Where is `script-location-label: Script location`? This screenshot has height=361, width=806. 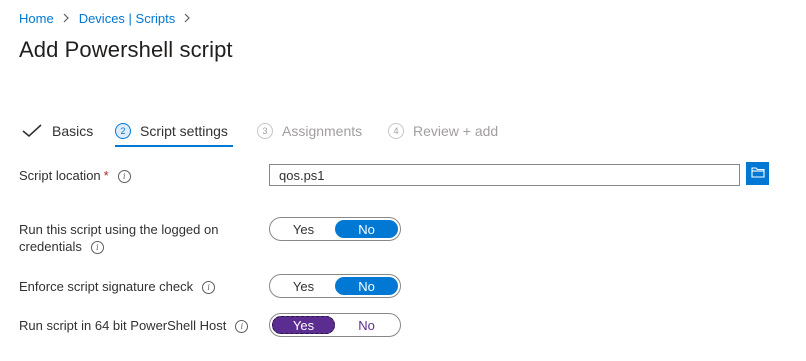 script-location-label: Script location is located at coordinates (60, 175).